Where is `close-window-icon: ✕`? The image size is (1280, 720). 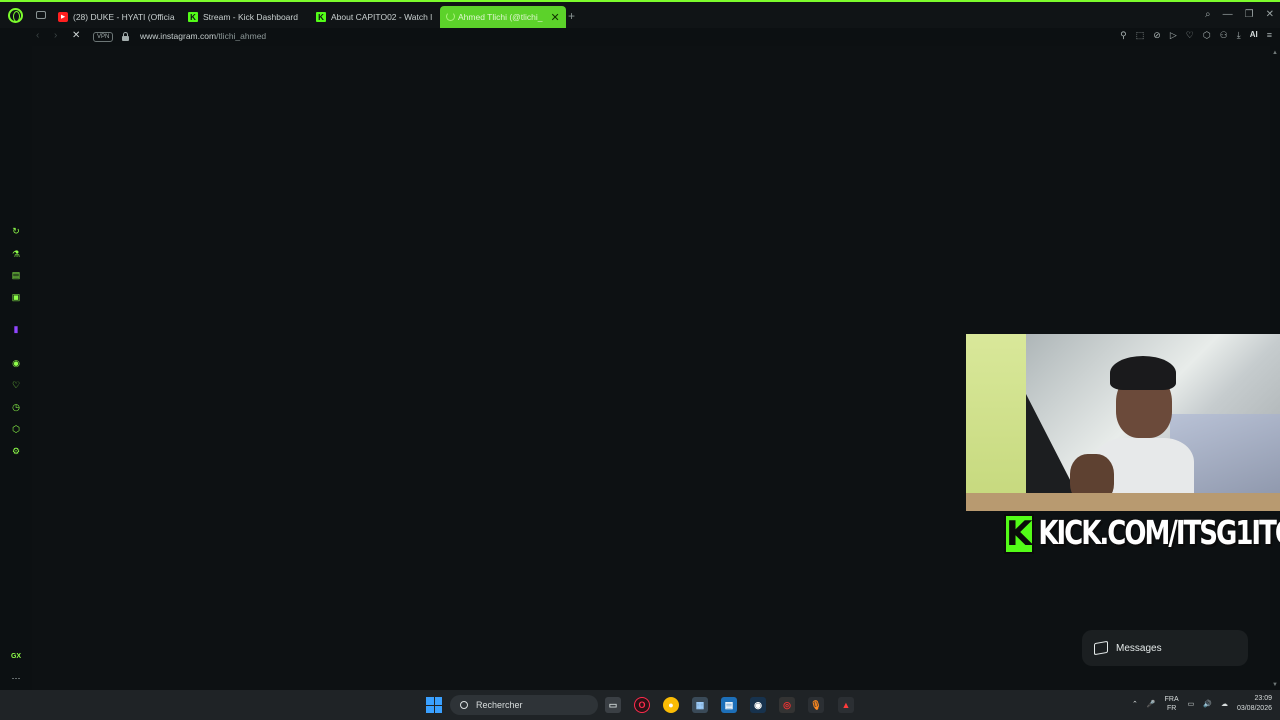
close-window-icon: ✕ is located at coordinates (1270, 14).